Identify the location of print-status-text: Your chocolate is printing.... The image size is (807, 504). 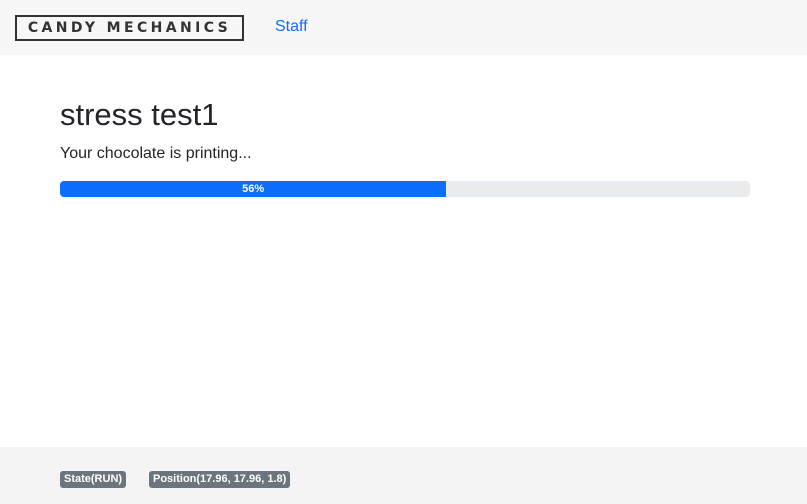
(156, 153).